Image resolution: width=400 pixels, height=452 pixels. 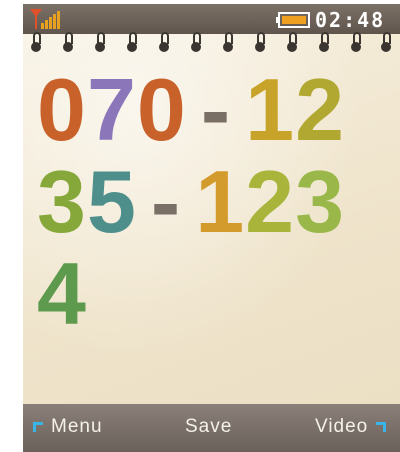 What do you see at coordinates (293, 20) in the screenshot?
I see `battery-icon` at bounding box center [293, 20].